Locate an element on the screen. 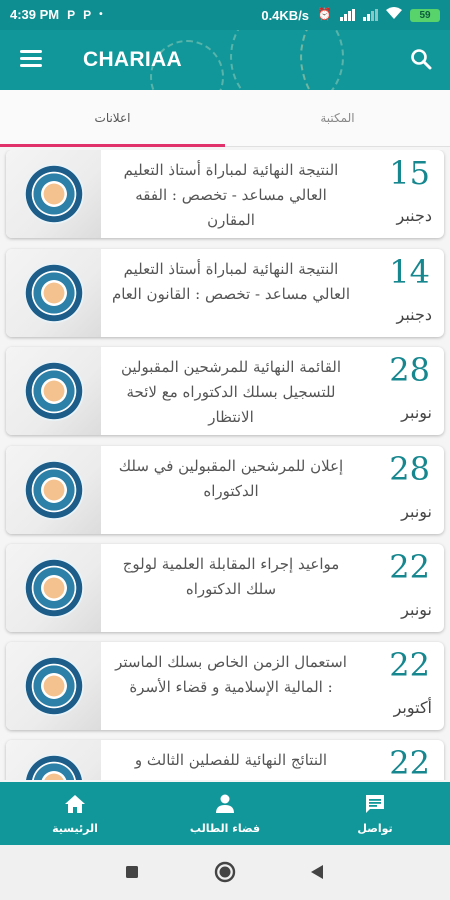  nav-student-space: فضاء الطالب is located at coordinates (225, 813).